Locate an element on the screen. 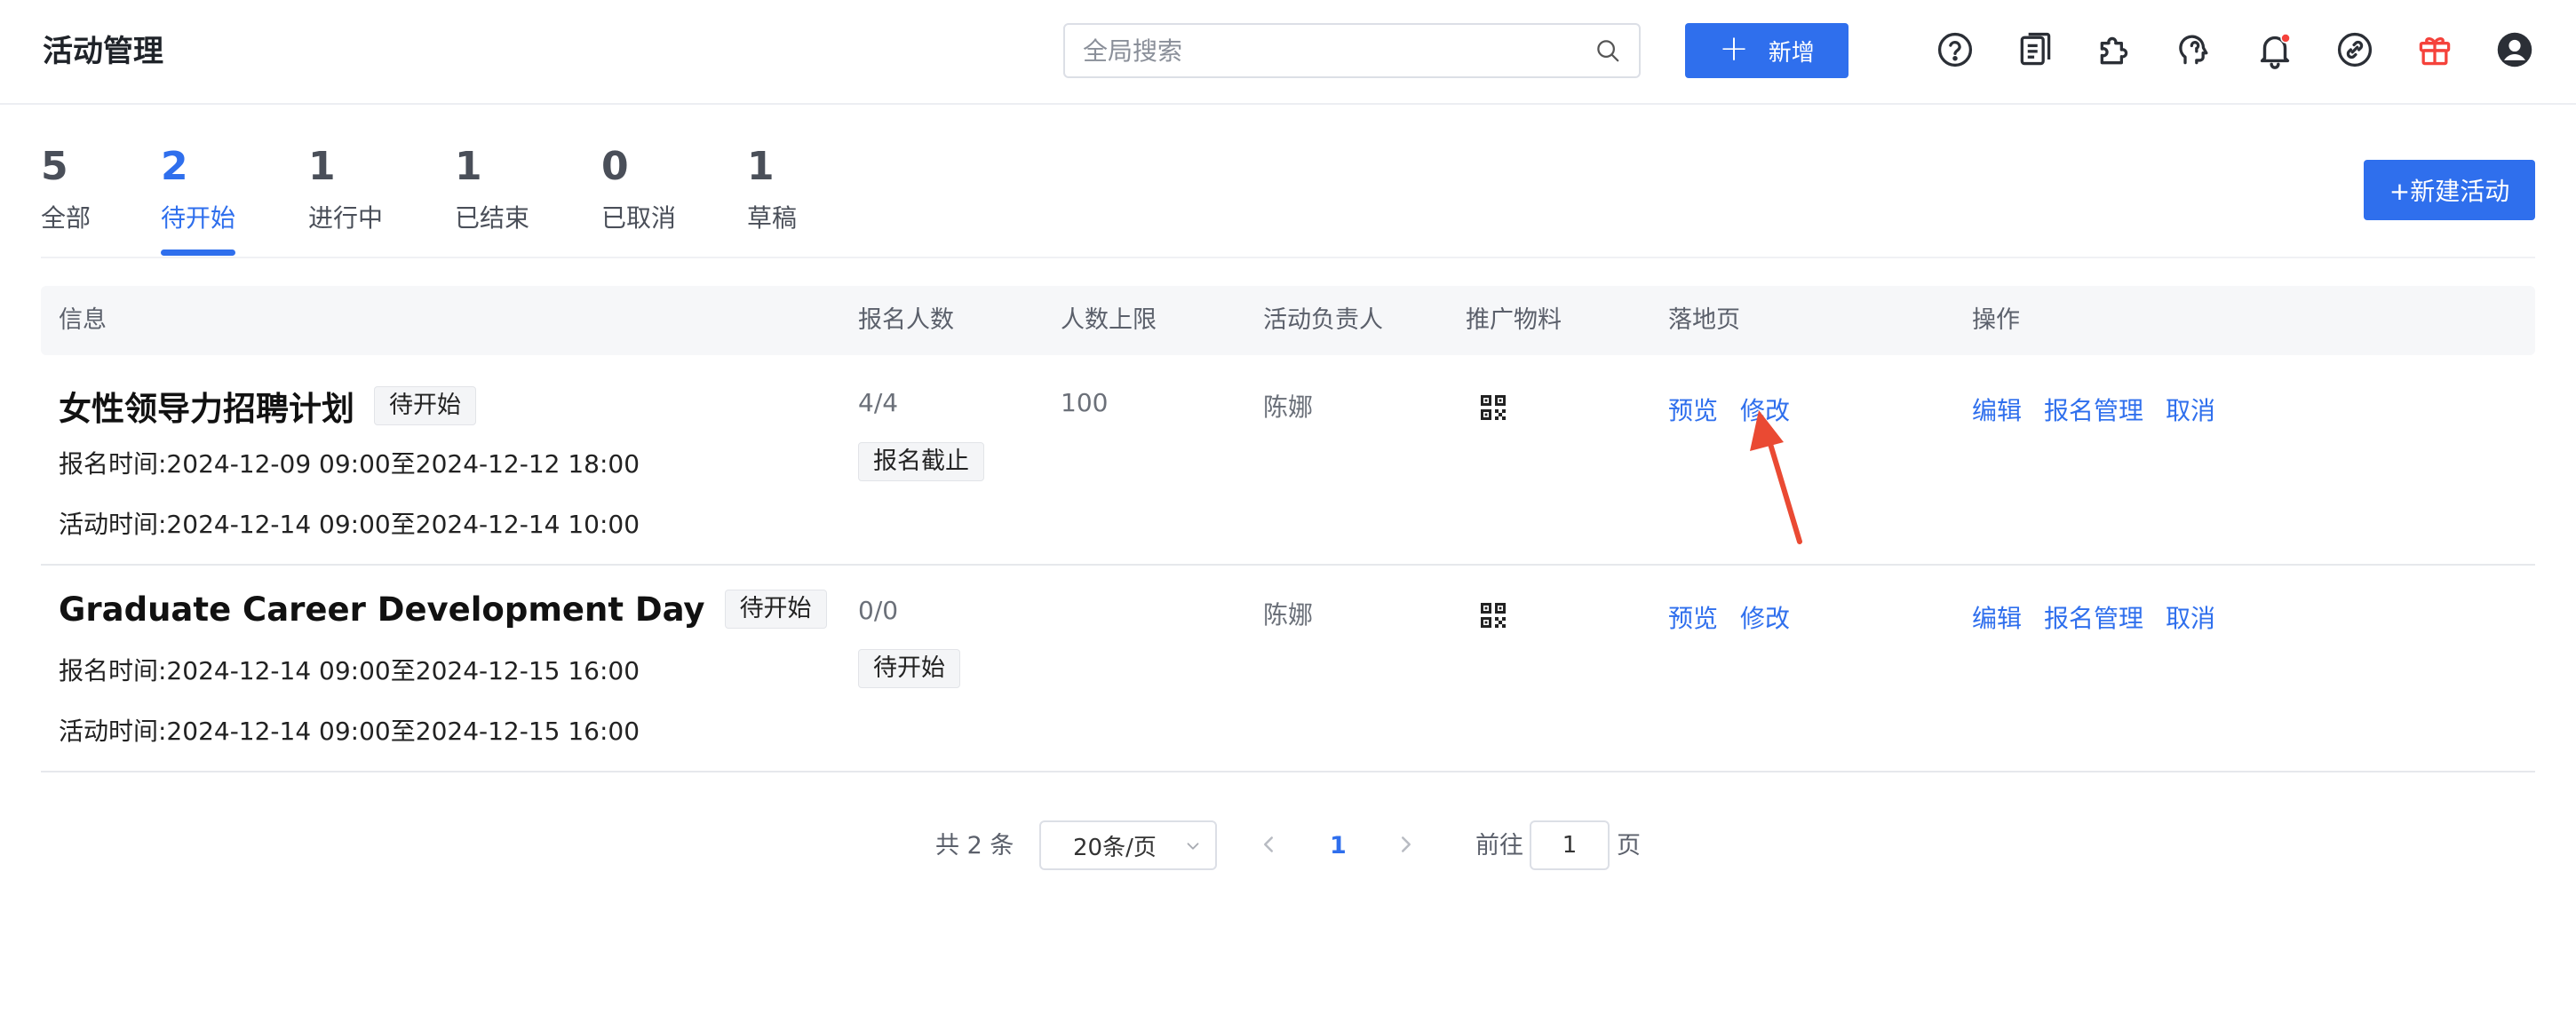 The image size is (2576, 1014). gift-icon is located at coordinates (2434, 49).